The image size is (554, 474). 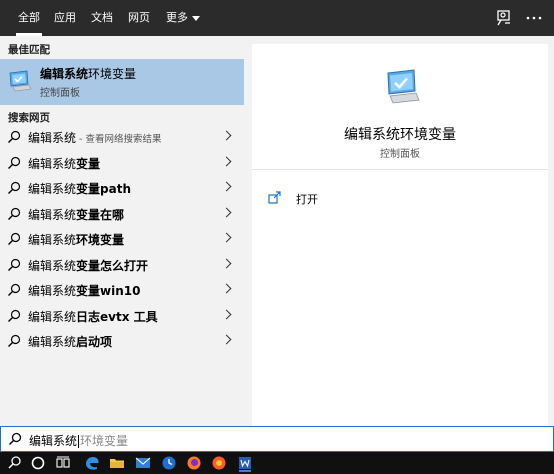 I want to click on more-options-icon, so click(x=534, y=18).